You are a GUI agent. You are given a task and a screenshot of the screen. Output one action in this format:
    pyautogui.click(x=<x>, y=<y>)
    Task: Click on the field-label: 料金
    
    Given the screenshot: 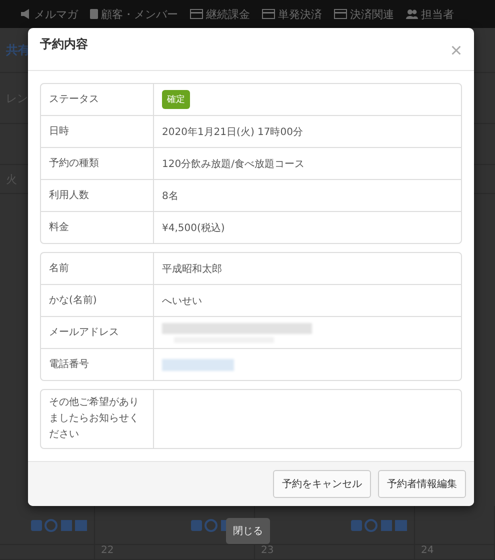 What is the action you would take?
    pyautogui.click(x=59, y=227)
    